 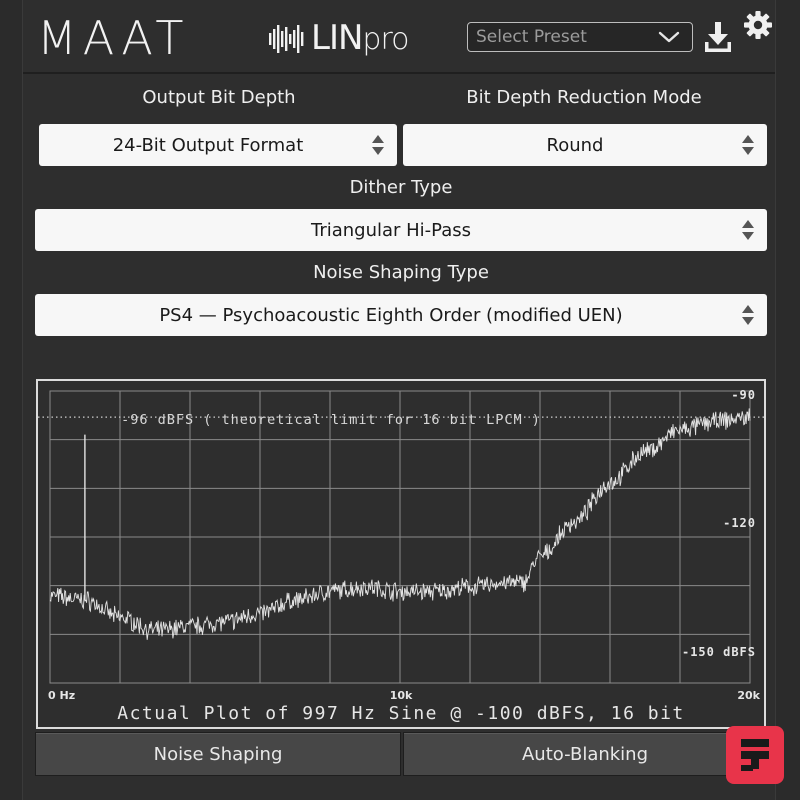 What do you see at coordinates (669, 37) in the screenshot?
I see `chevron-down-icon` at bounding box center [669, 37].